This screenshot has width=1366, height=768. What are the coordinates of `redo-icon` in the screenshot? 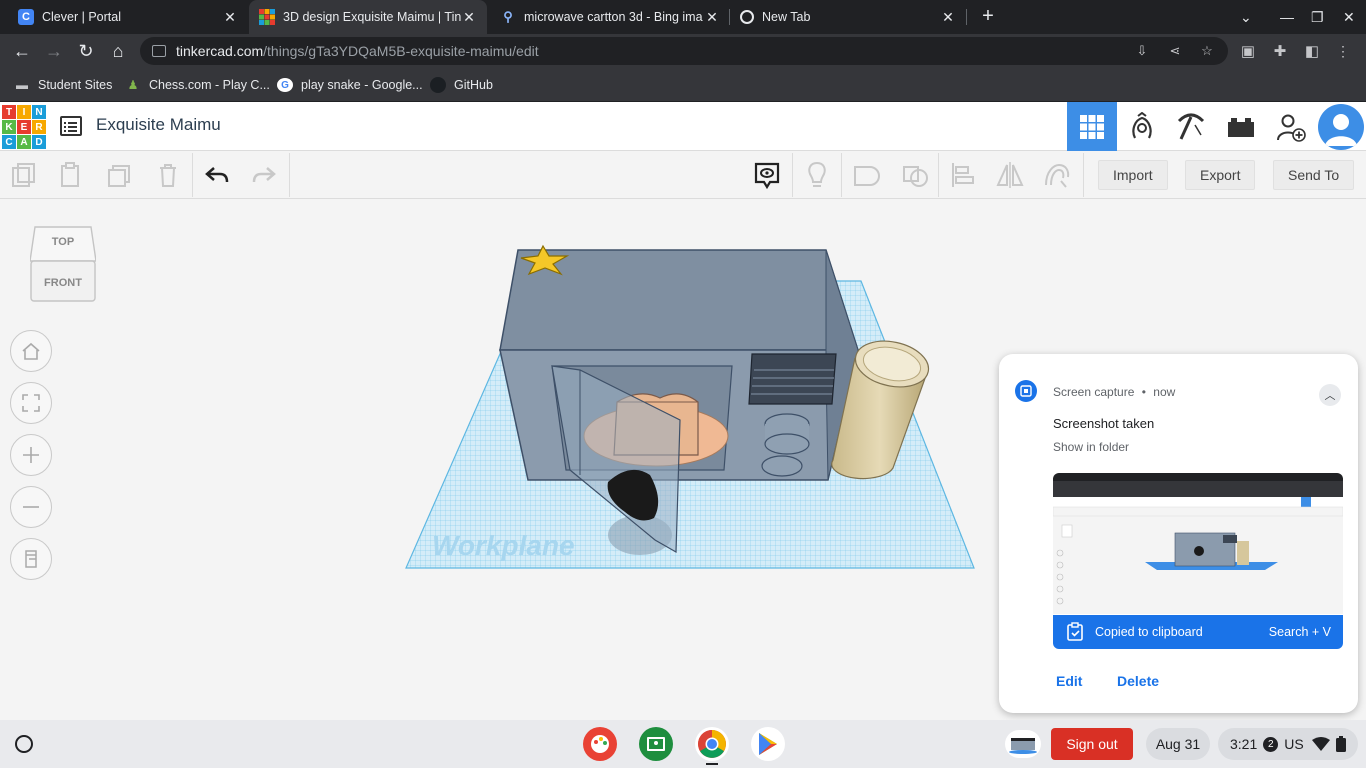 It's located at (264, 175).